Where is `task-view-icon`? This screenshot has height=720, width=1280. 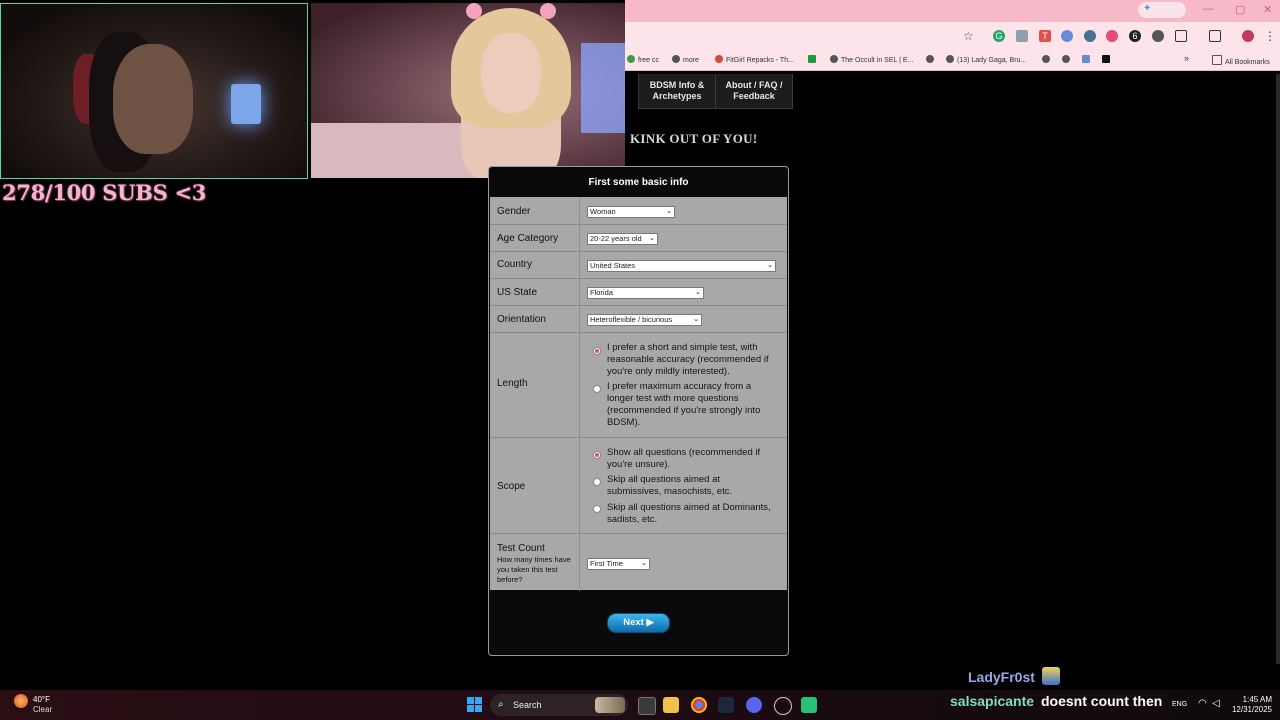
task-view-icon is located at coordinates (647, 706).